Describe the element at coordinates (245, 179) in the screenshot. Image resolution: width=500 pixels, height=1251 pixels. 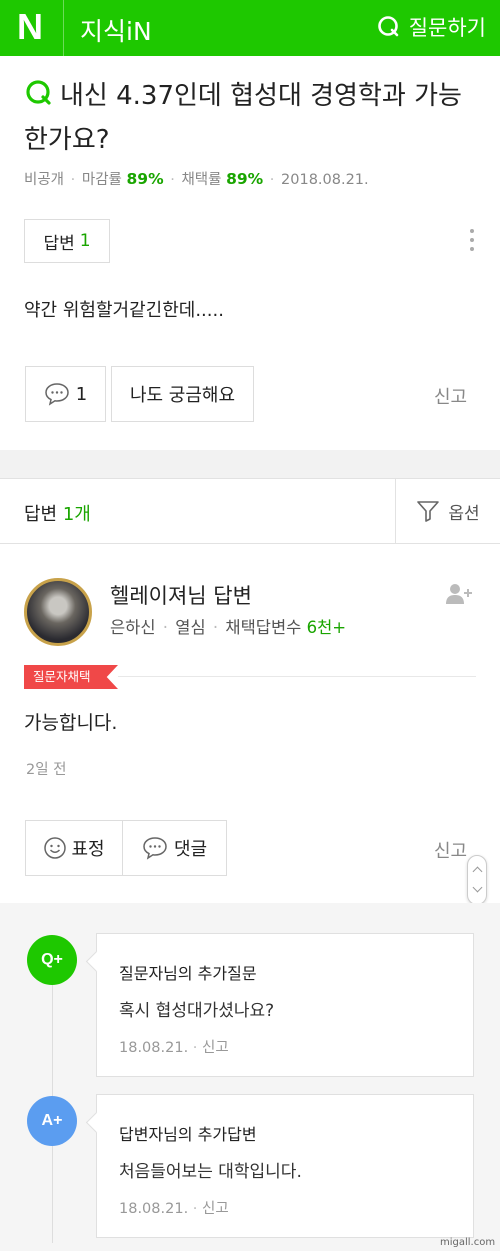
I see `adoption-rate-value: 89%` at that location.